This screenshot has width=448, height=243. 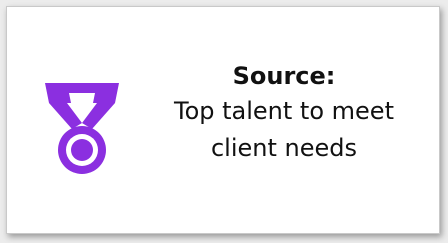 I want to click on card-body-line-1: Top talent to meet, so click(x=284, y=111).